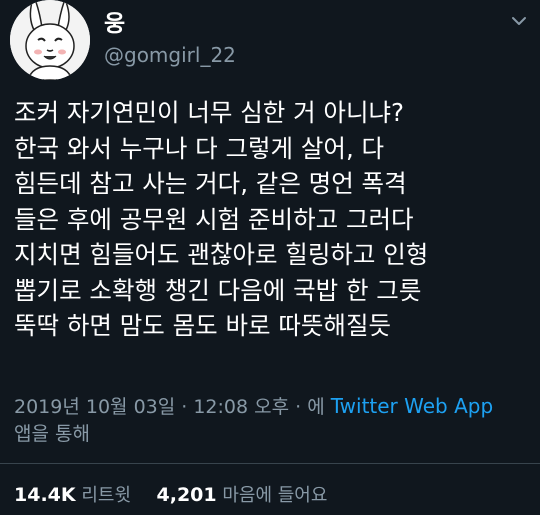 The height and width of the screenshot is (515, 540). Describe the element at coordinates (199, 148) in the screenshot. I see `tweet-text-line: 한국 와서 누구나 다 그렇게 살어, 다` at that location.